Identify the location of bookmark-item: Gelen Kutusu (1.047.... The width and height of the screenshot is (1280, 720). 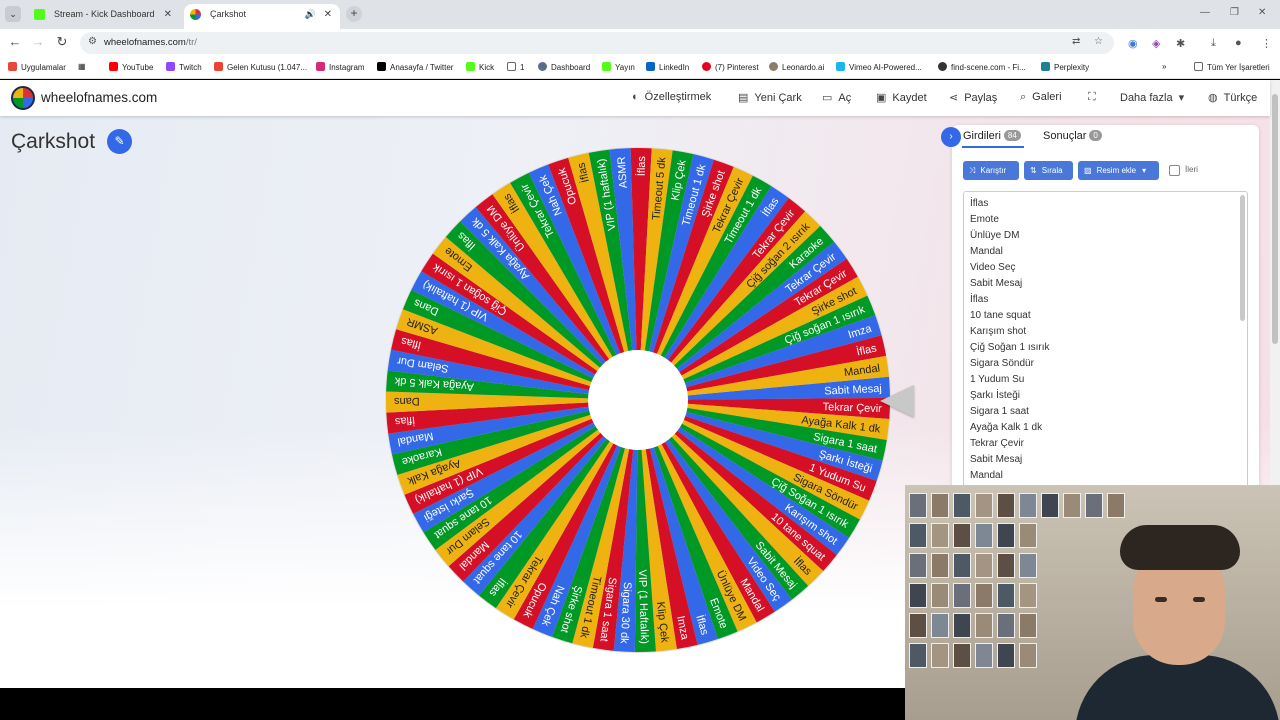
(260, 67).